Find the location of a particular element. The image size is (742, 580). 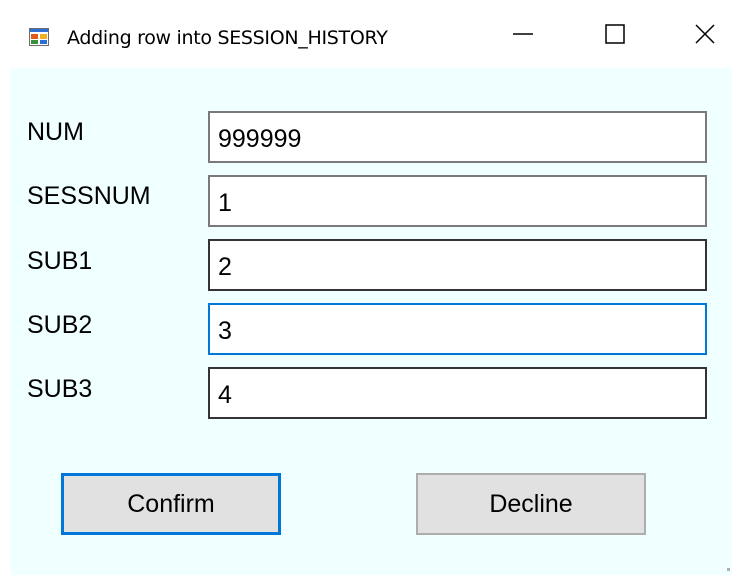

close-button is located at coordinates (705, 36).